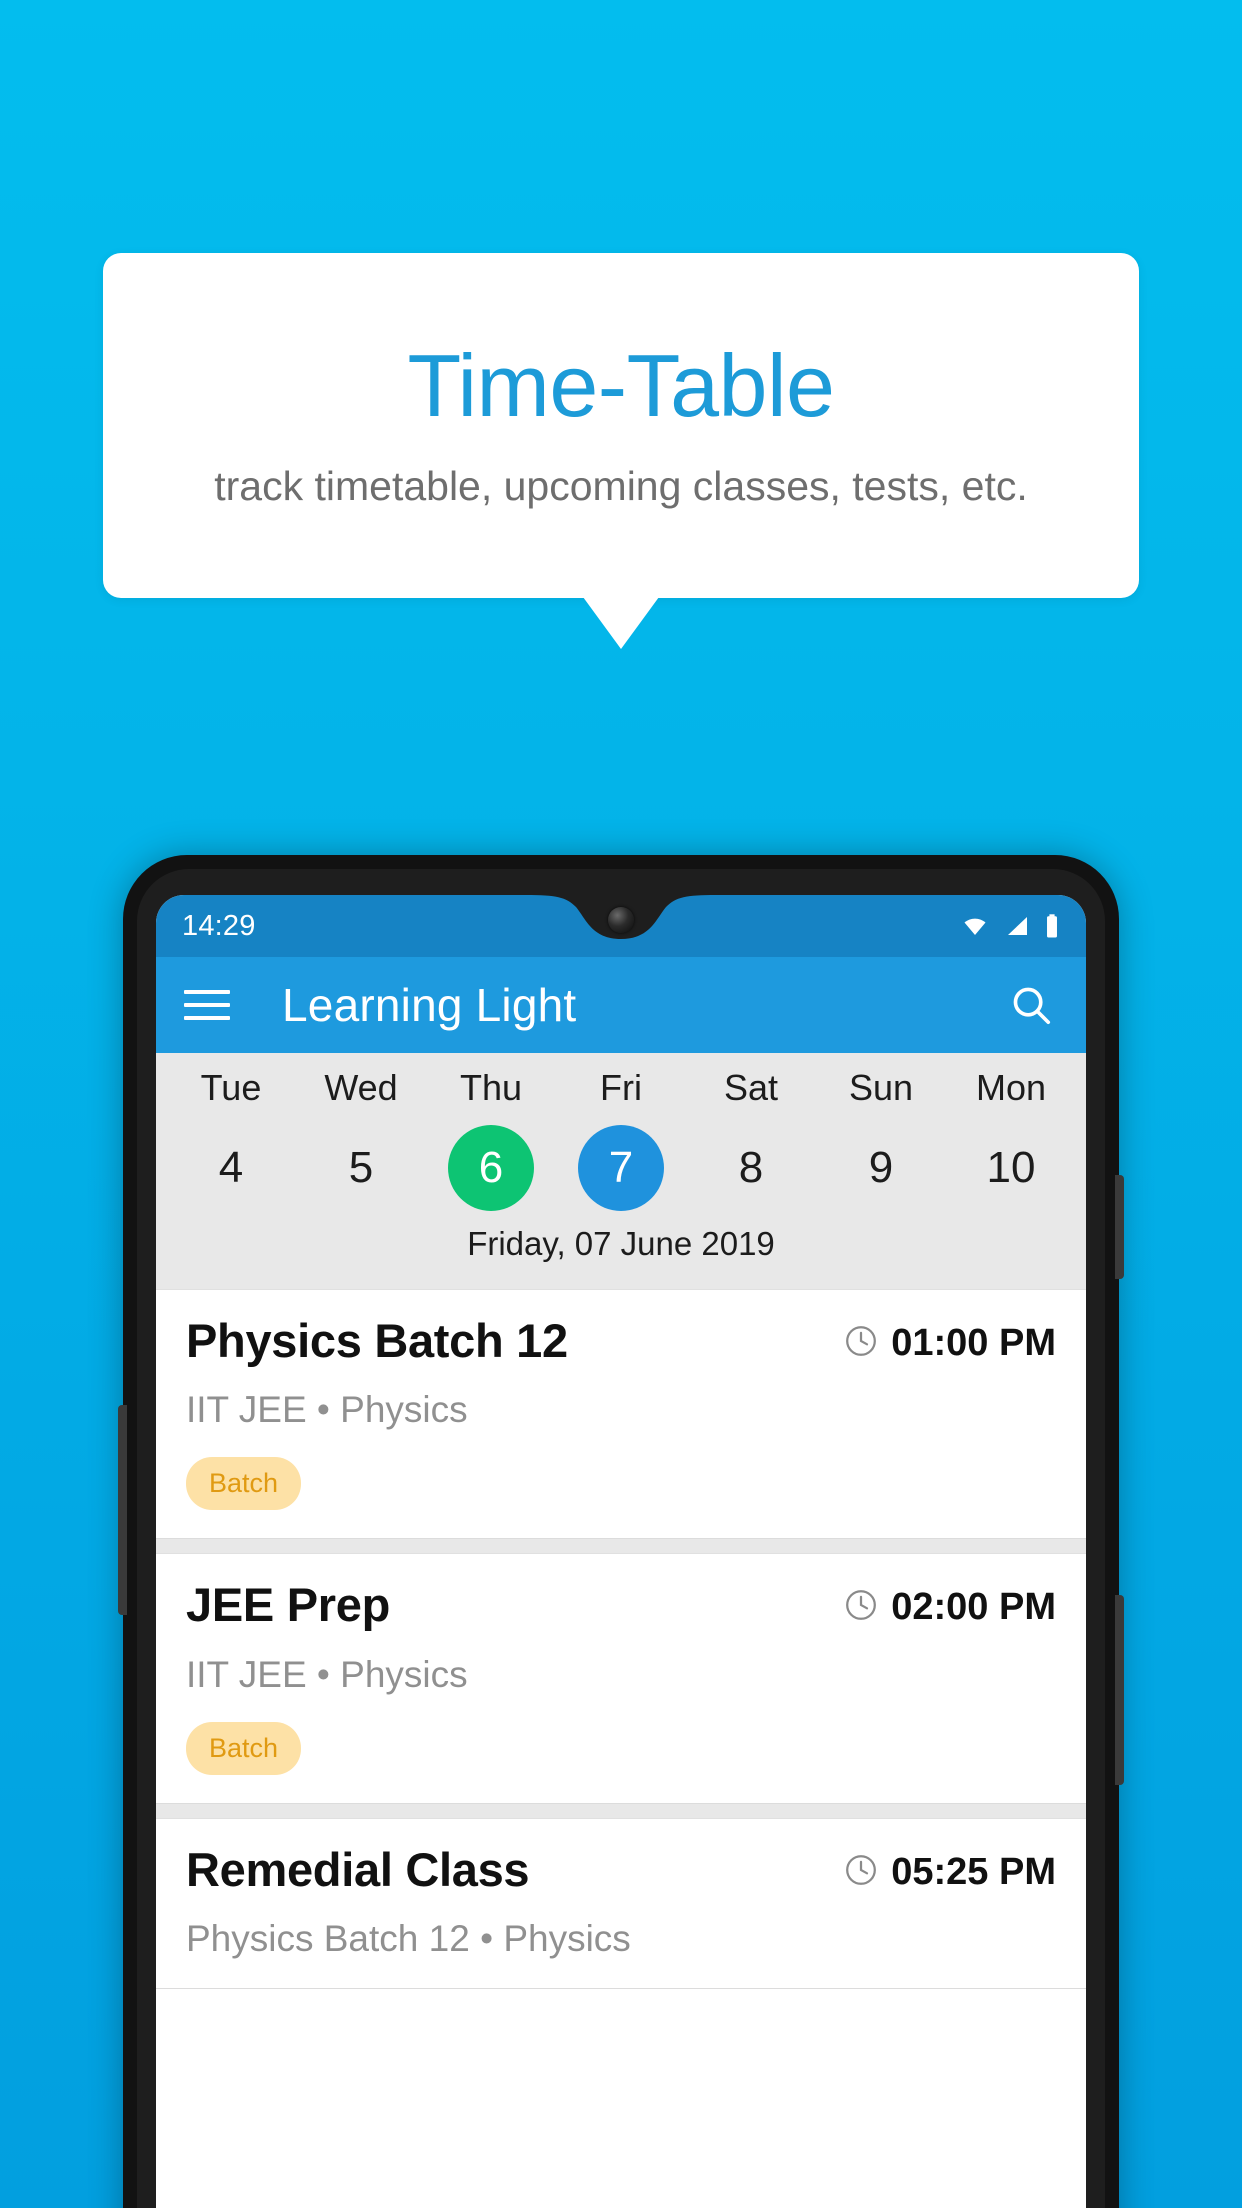 Image resolution: width=1242 pixels, height=2208 pixels. I want to click on day-name: Fri, so click(621, 1087).